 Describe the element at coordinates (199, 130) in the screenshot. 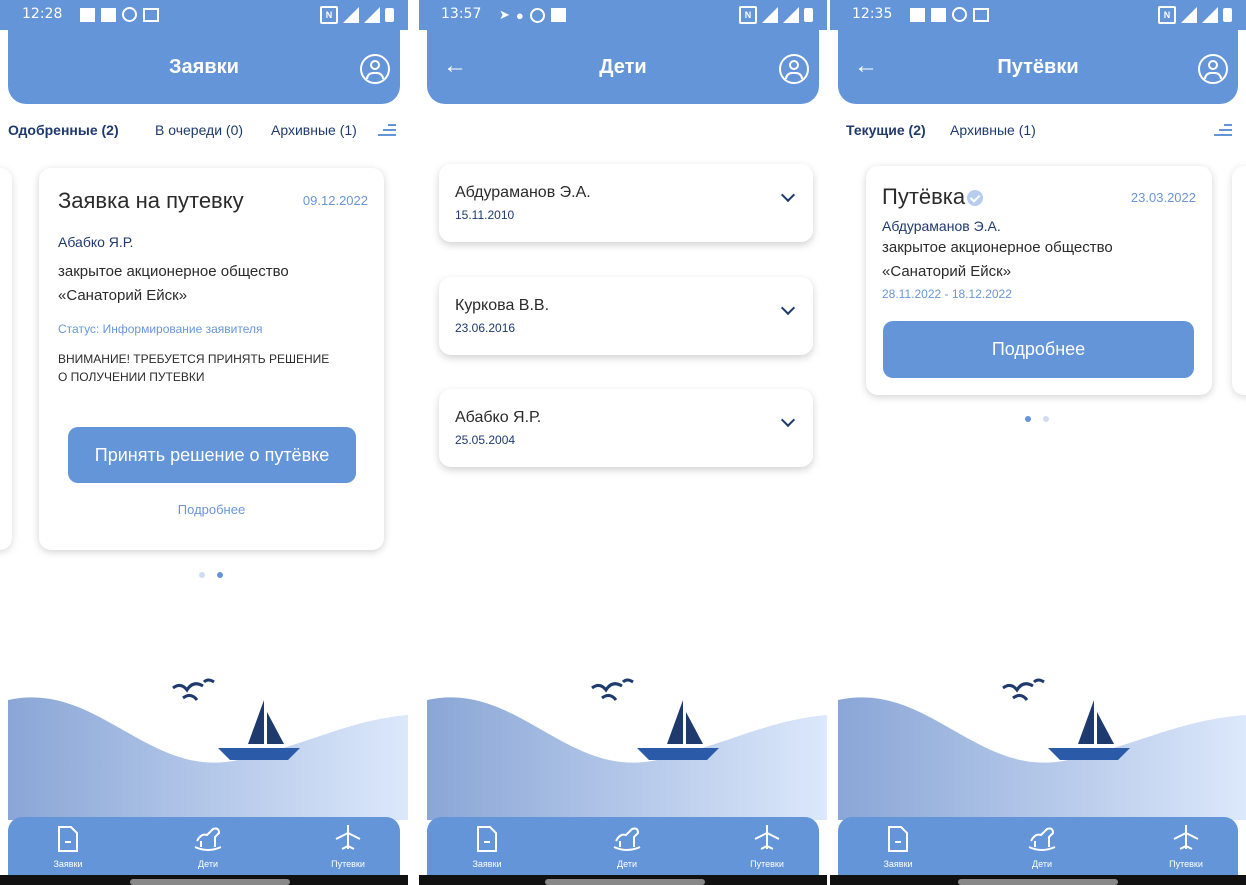

I see `tab-queue: В очереди (0)` at that location.